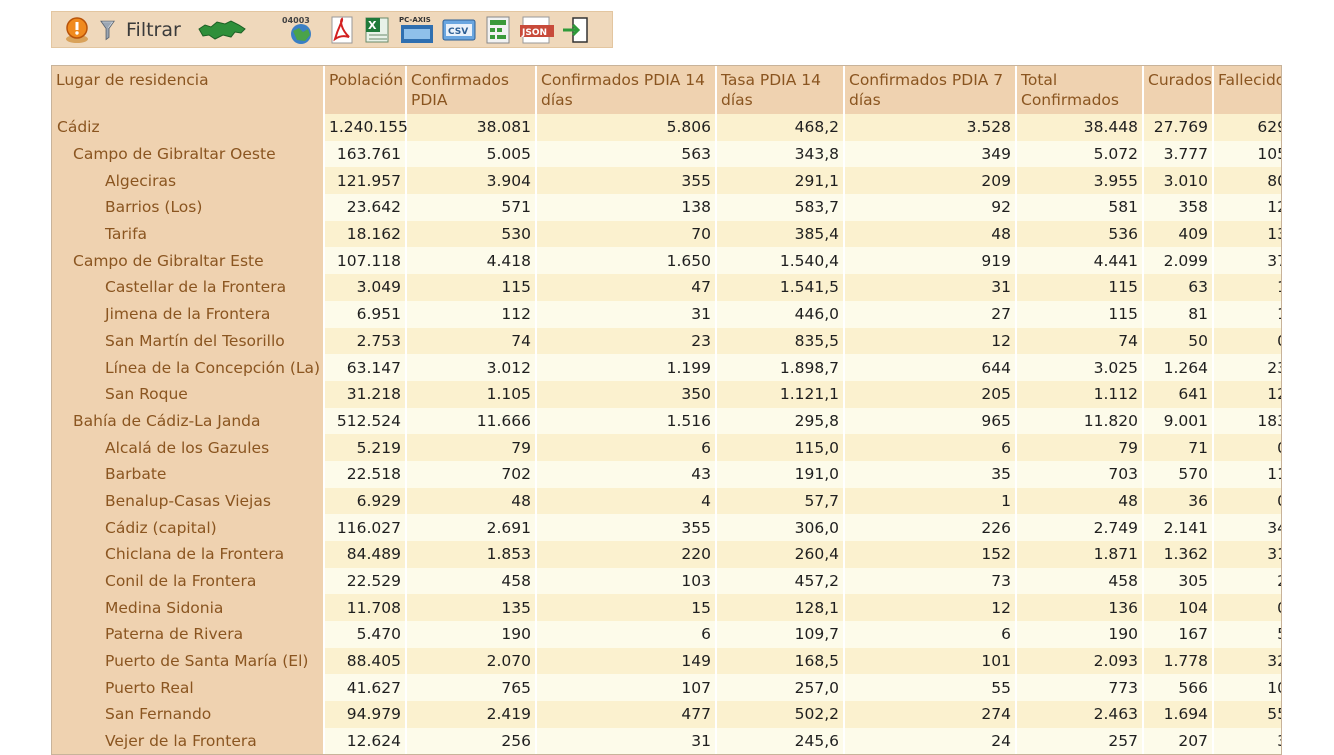  What do you see at coordinates (626, 90) in the screenshot?
I see `header-confirmados-pdia-14: Confirmados PDIA 14 días` at bounding box center [626, 90].